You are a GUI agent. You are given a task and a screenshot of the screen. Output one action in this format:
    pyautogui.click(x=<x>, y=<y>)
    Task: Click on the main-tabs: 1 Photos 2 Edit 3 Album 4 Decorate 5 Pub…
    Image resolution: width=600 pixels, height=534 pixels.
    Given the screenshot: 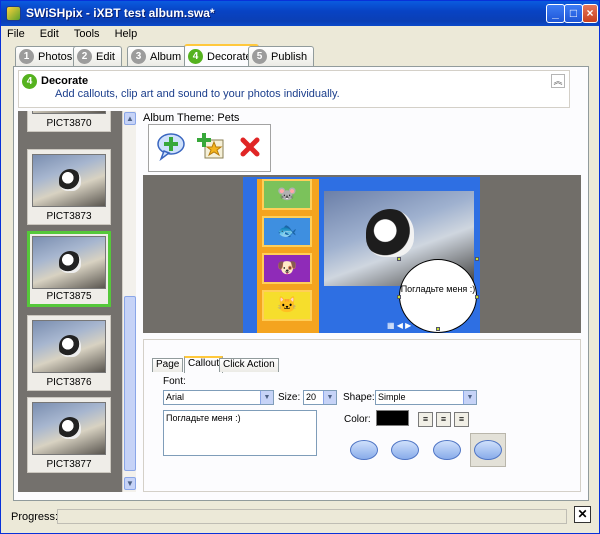 What is the action you would take?
    pyautogui.click(x=300, y=55)
    